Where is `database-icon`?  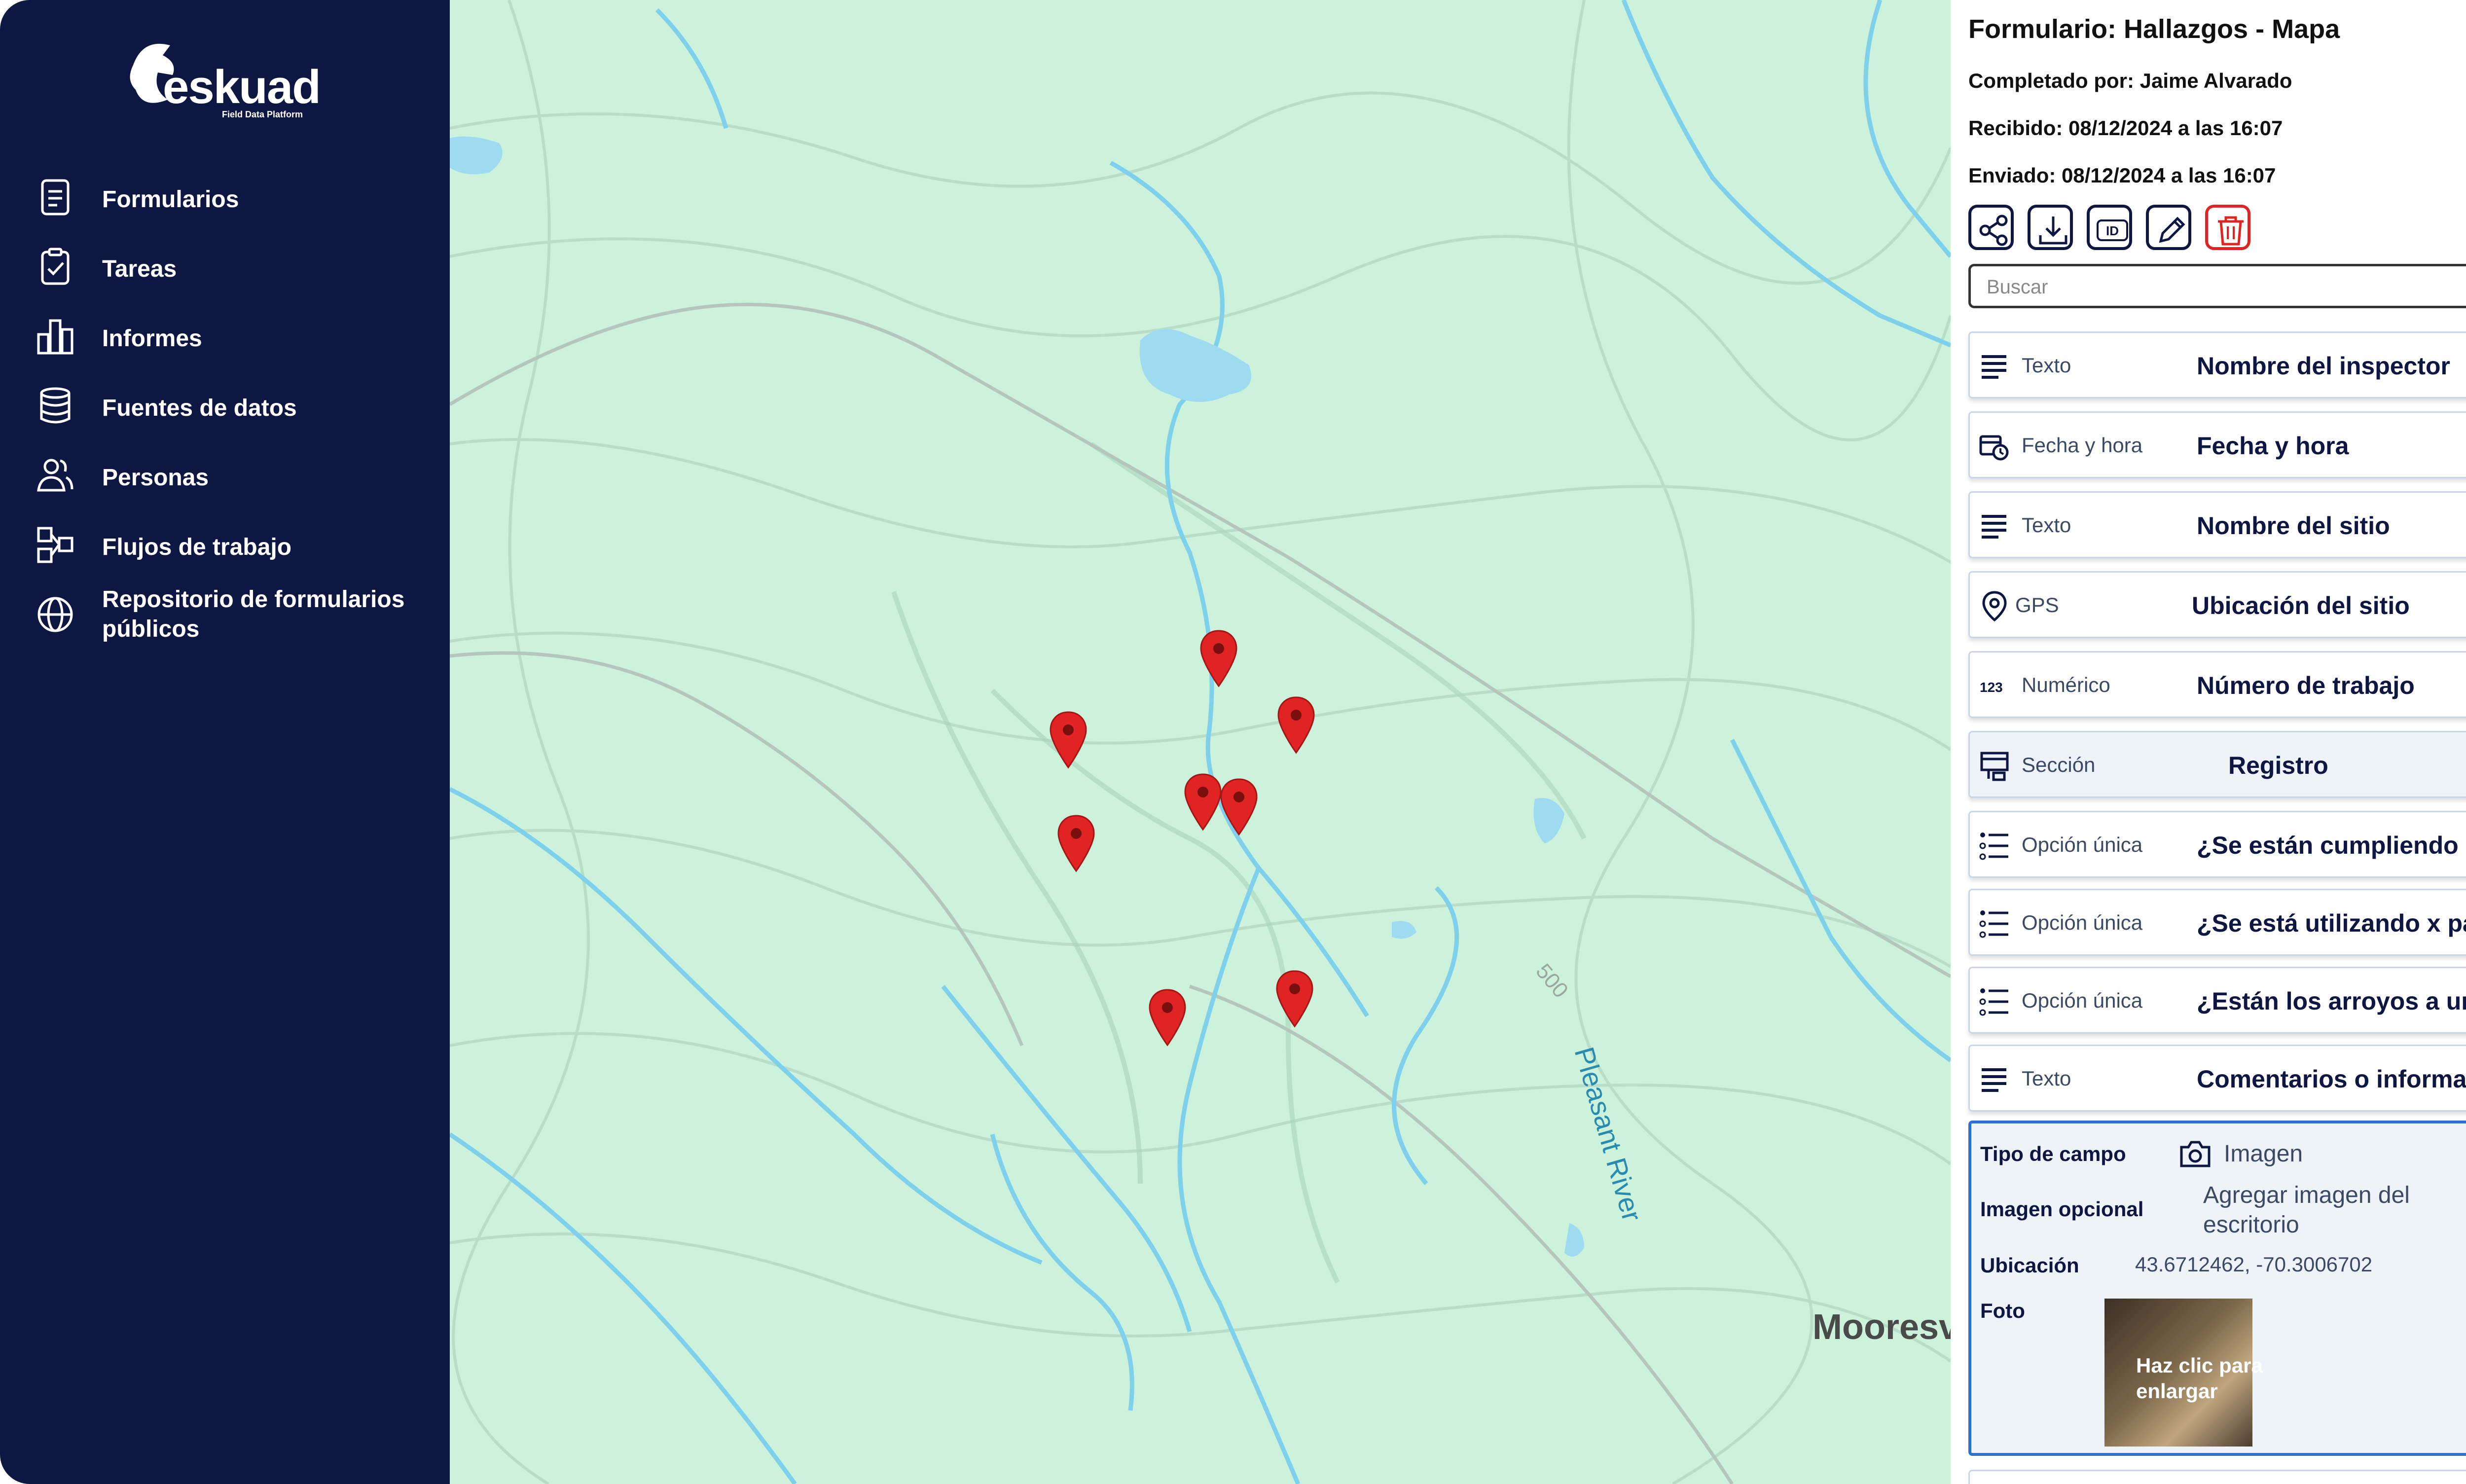 database-icon is located at coordinates (55, 405).